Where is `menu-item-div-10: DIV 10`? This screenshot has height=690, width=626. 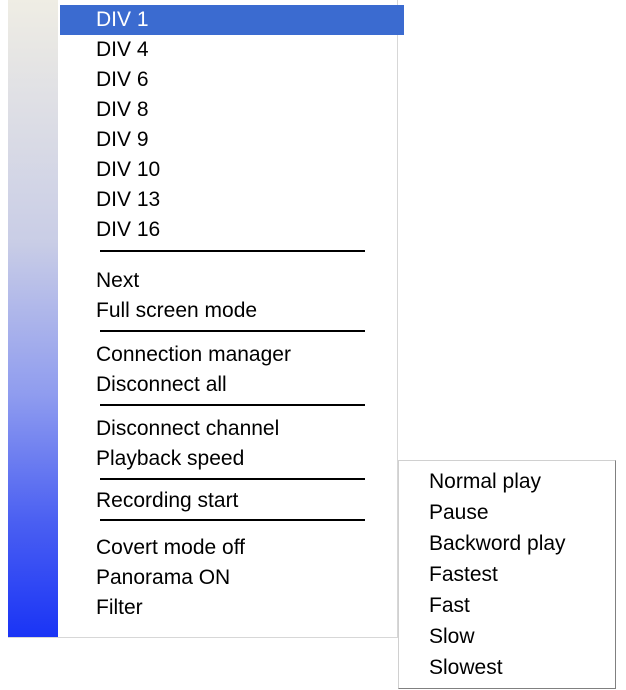 menu-item-div-10: DIV 10 is located at coordinates (232, 170).